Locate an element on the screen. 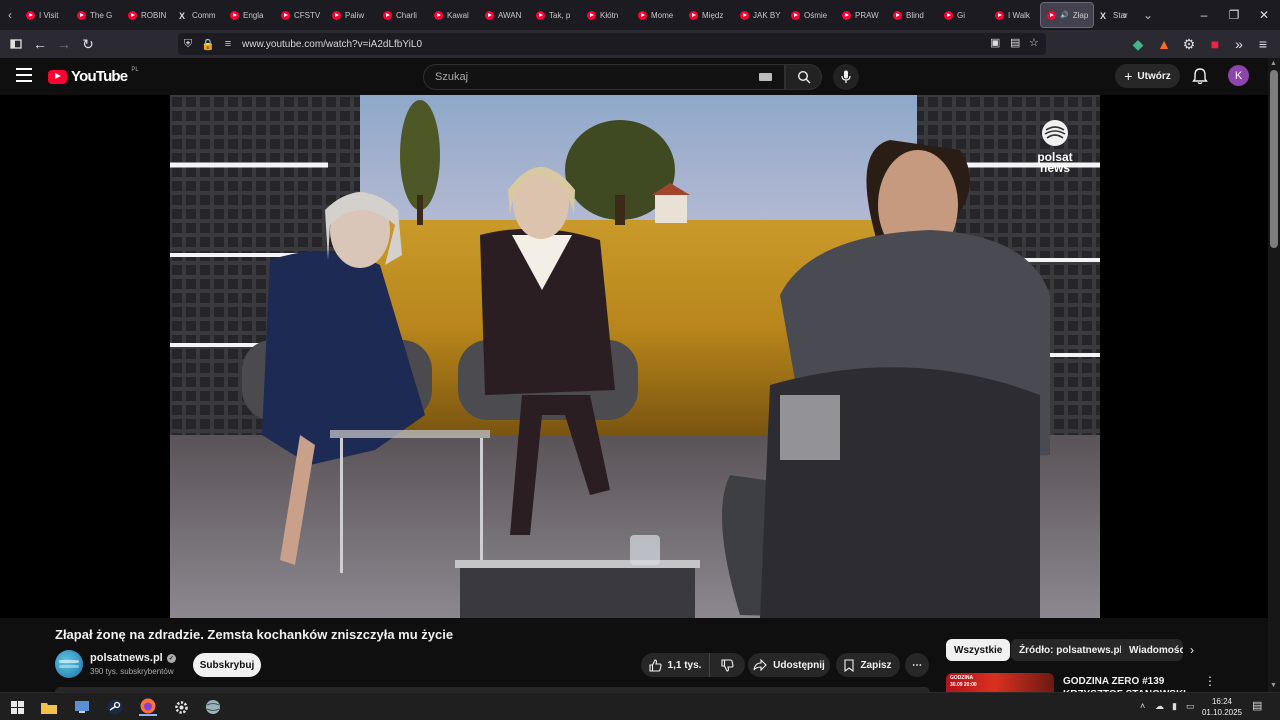  browser-tab: X Comm is located at coordinates (198, 15).